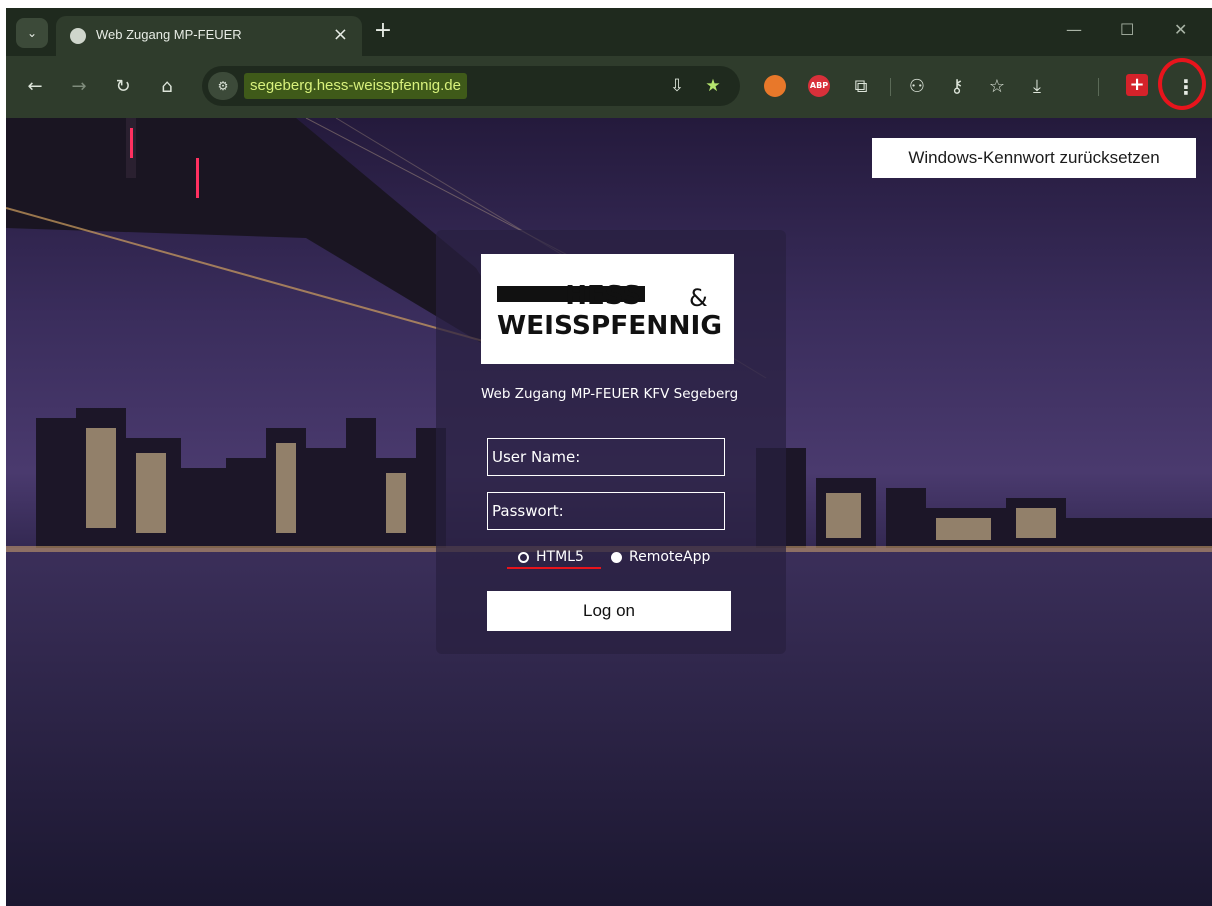 The width and height of the screenshot is (1212, 906). What do you see at coordinates (1074, 29) in the screenshot?
I see `minimize-button: —` at bounding box center [1074, 29].